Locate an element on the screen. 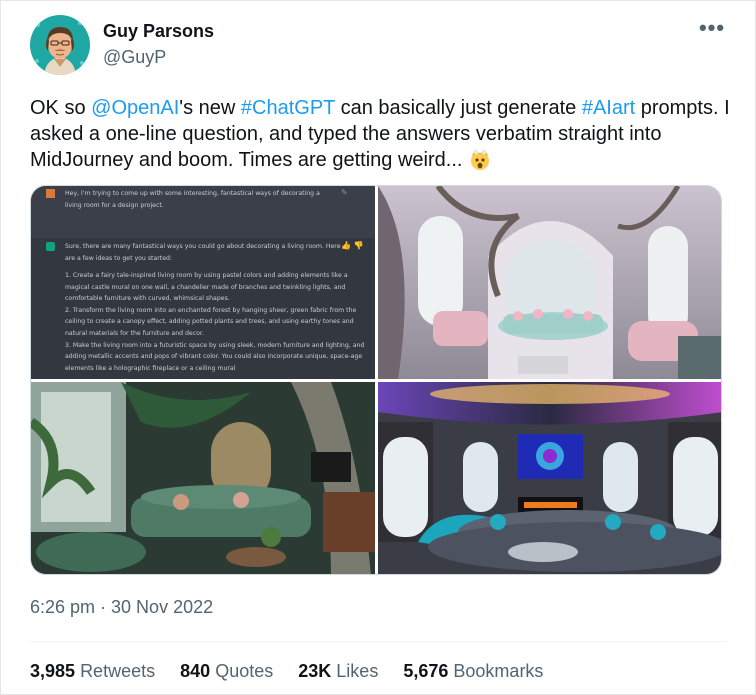 This screenshot has height=695, width=756. quotes-stat: 840 Quotes is located at coordinates (226, 671).